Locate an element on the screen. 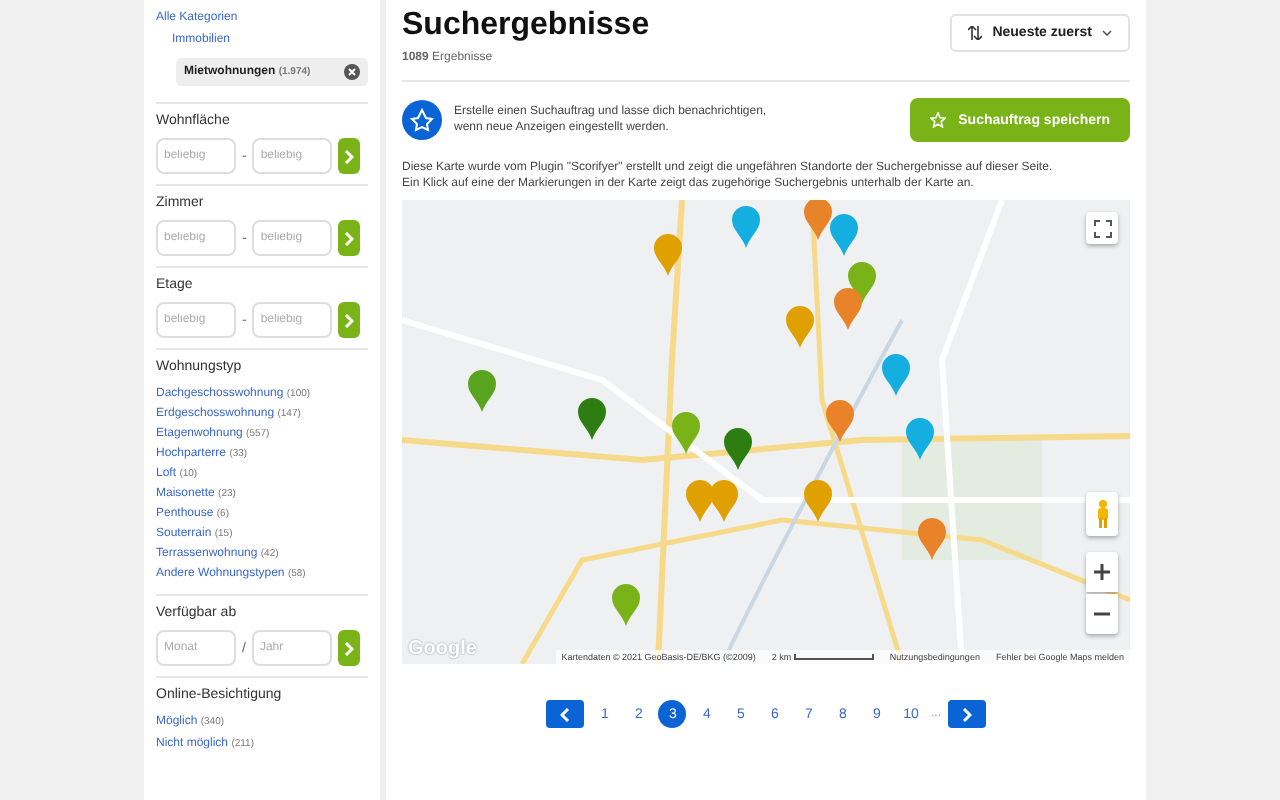  chevron-left-icon is located at coordinates (565, 714).